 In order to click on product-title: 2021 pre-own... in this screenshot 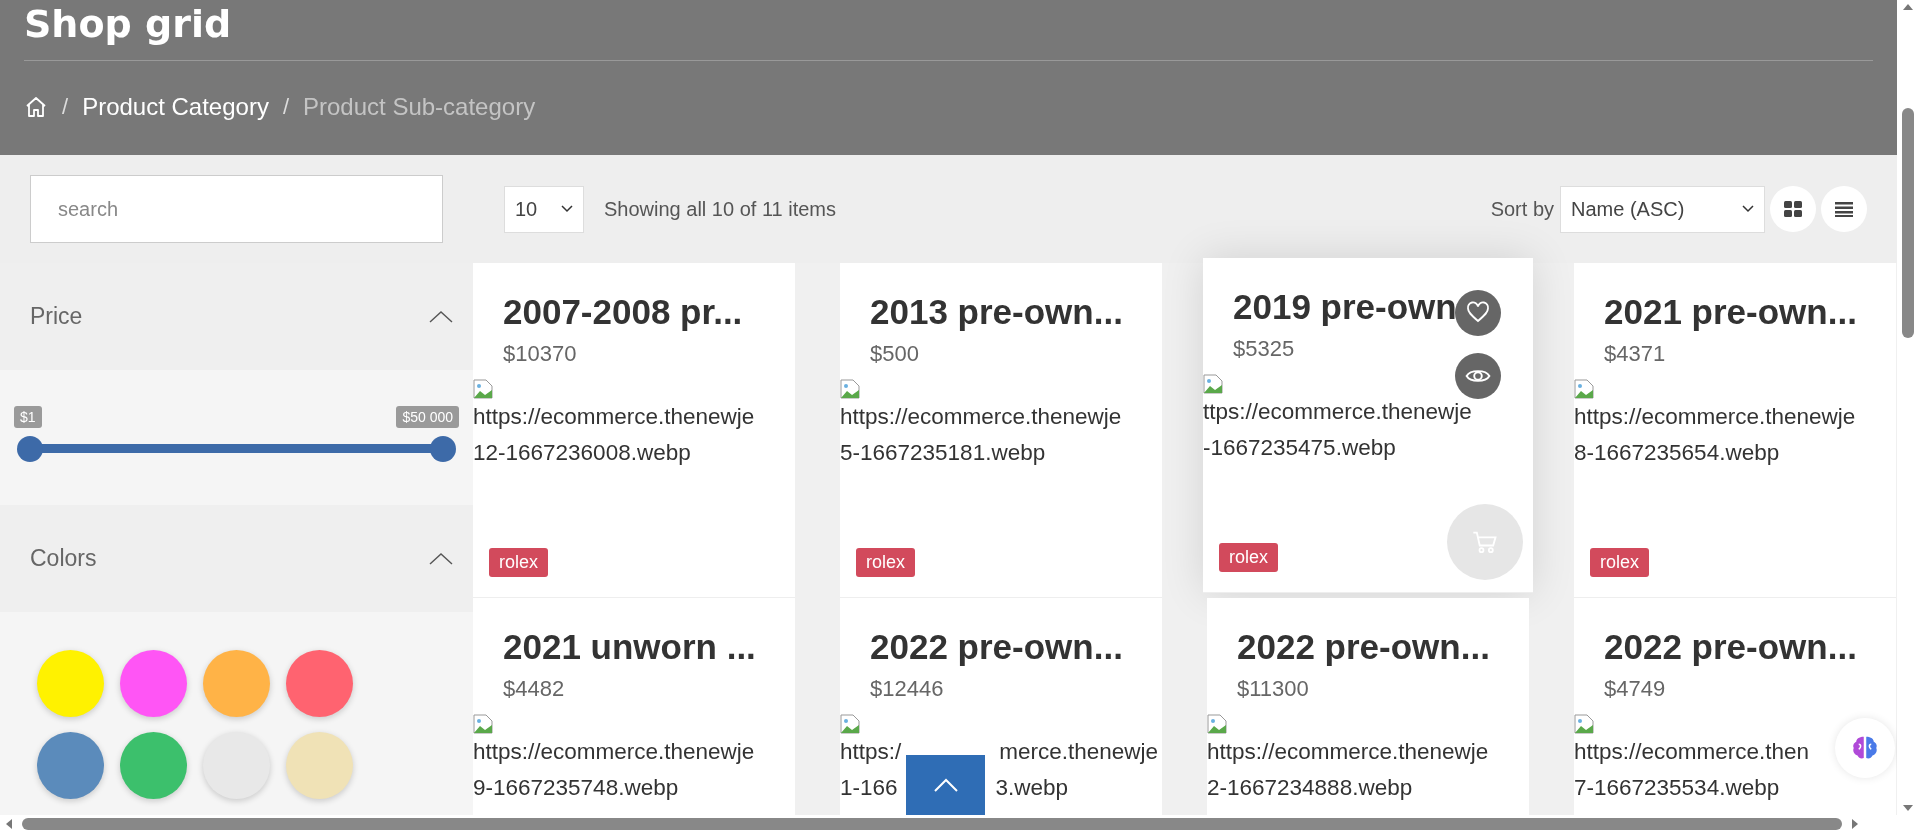, I will do `click(1735, 312)`.